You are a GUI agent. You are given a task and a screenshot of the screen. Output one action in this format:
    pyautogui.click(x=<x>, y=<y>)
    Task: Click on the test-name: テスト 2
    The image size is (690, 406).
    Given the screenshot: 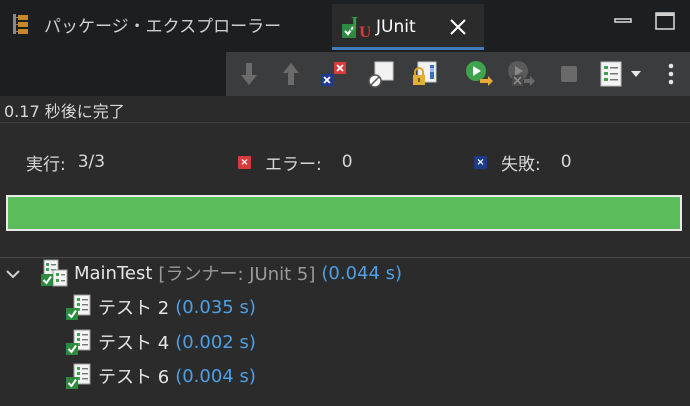 What is the action you would take?
    pyautogui.click(x=134, y=308)
    